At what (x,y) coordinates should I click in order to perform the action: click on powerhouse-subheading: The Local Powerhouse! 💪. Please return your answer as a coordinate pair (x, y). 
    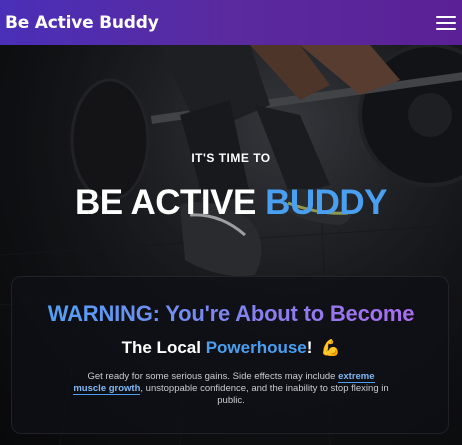
    Looking at the image, I should click on (231, 348).